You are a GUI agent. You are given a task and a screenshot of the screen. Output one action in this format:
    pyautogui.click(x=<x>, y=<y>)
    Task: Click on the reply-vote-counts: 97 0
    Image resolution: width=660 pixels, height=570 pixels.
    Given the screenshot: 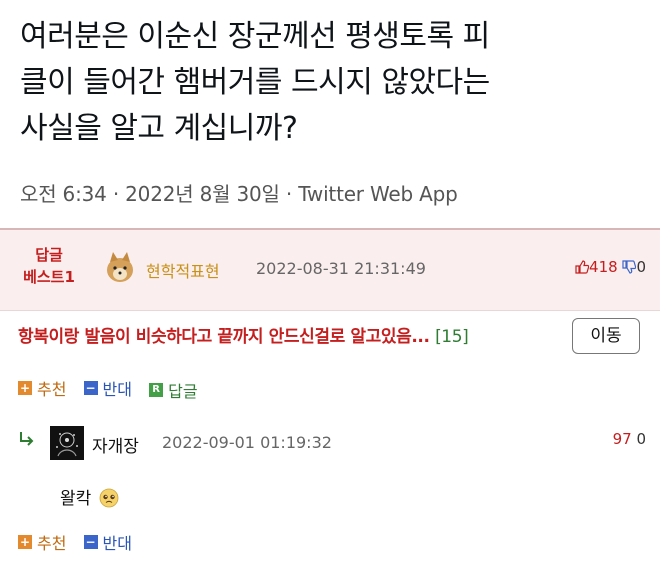 What is the action you would take?
    pyautogui.click(x=629, y=439)
    